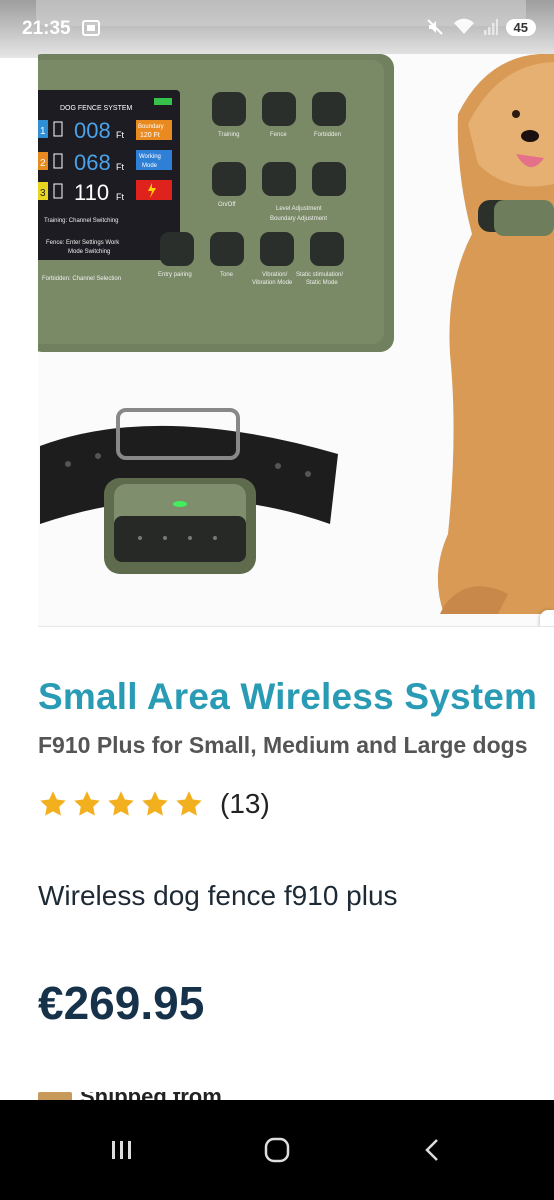 Image resolution: width=554 pixels, height=1200 pixels. Describe the element at coordinates (228, 135) in the screenshot. I see `label-training: Training` at that location.